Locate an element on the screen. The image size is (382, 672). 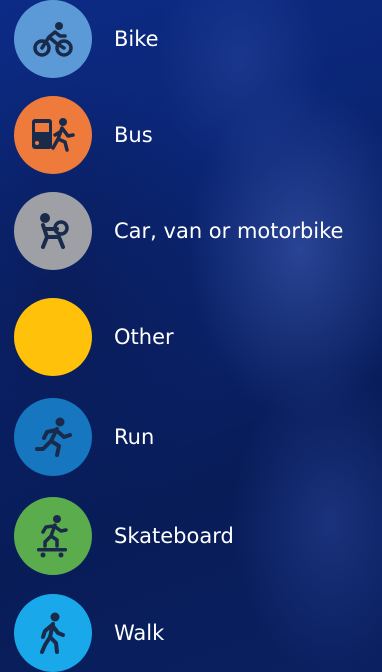
option-other: Other is located at coordinates (194, 337).